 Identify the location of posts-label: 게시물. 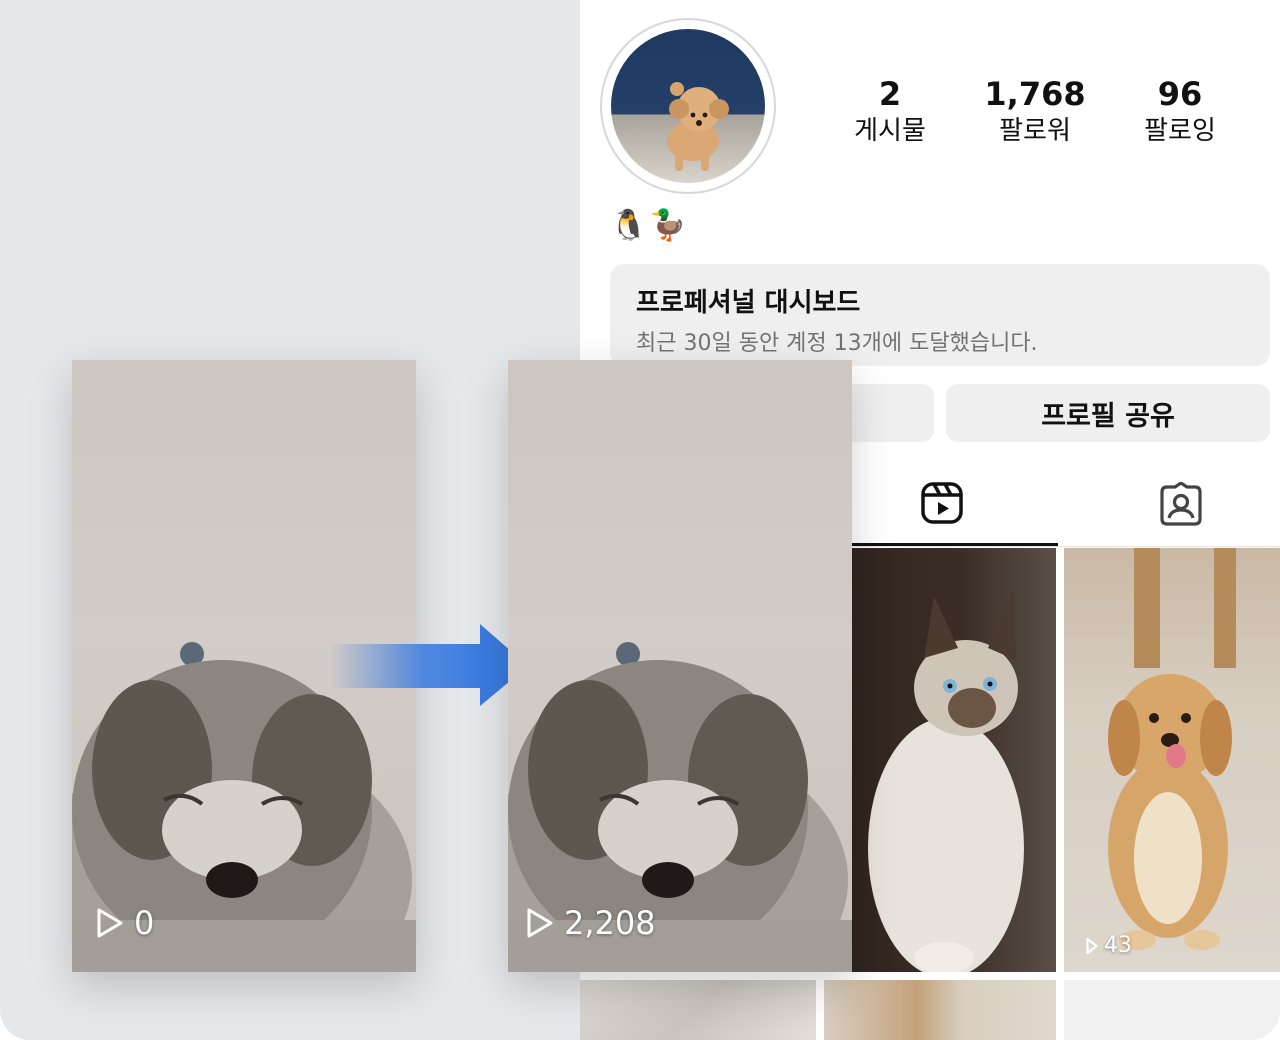
(890, 131).